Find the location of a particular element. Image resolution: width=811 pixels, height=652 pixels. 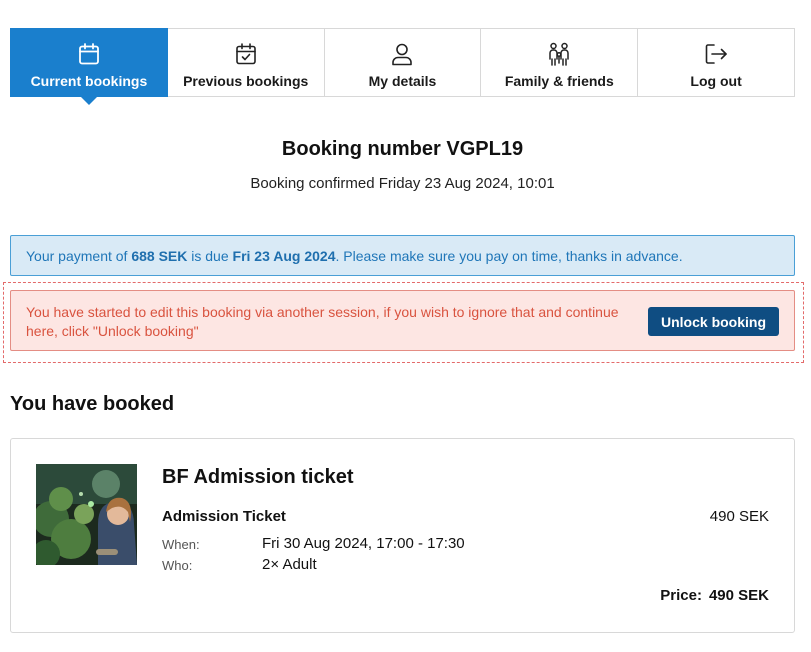

tab-previous-bookings: Previous bookings is located at coordinates (246, 62).